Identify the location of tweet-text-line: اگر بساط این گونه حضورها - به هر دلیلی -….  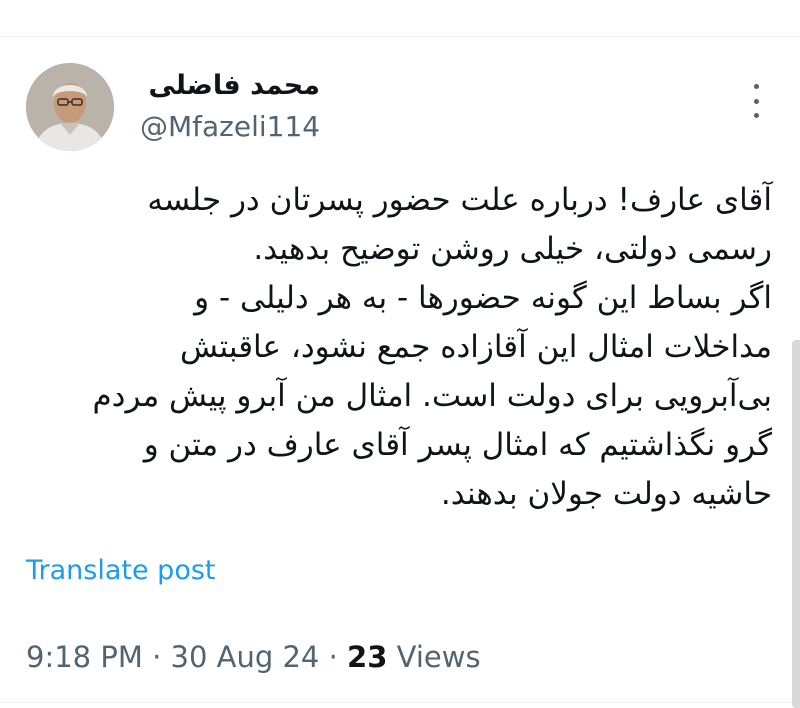
(483, 298).